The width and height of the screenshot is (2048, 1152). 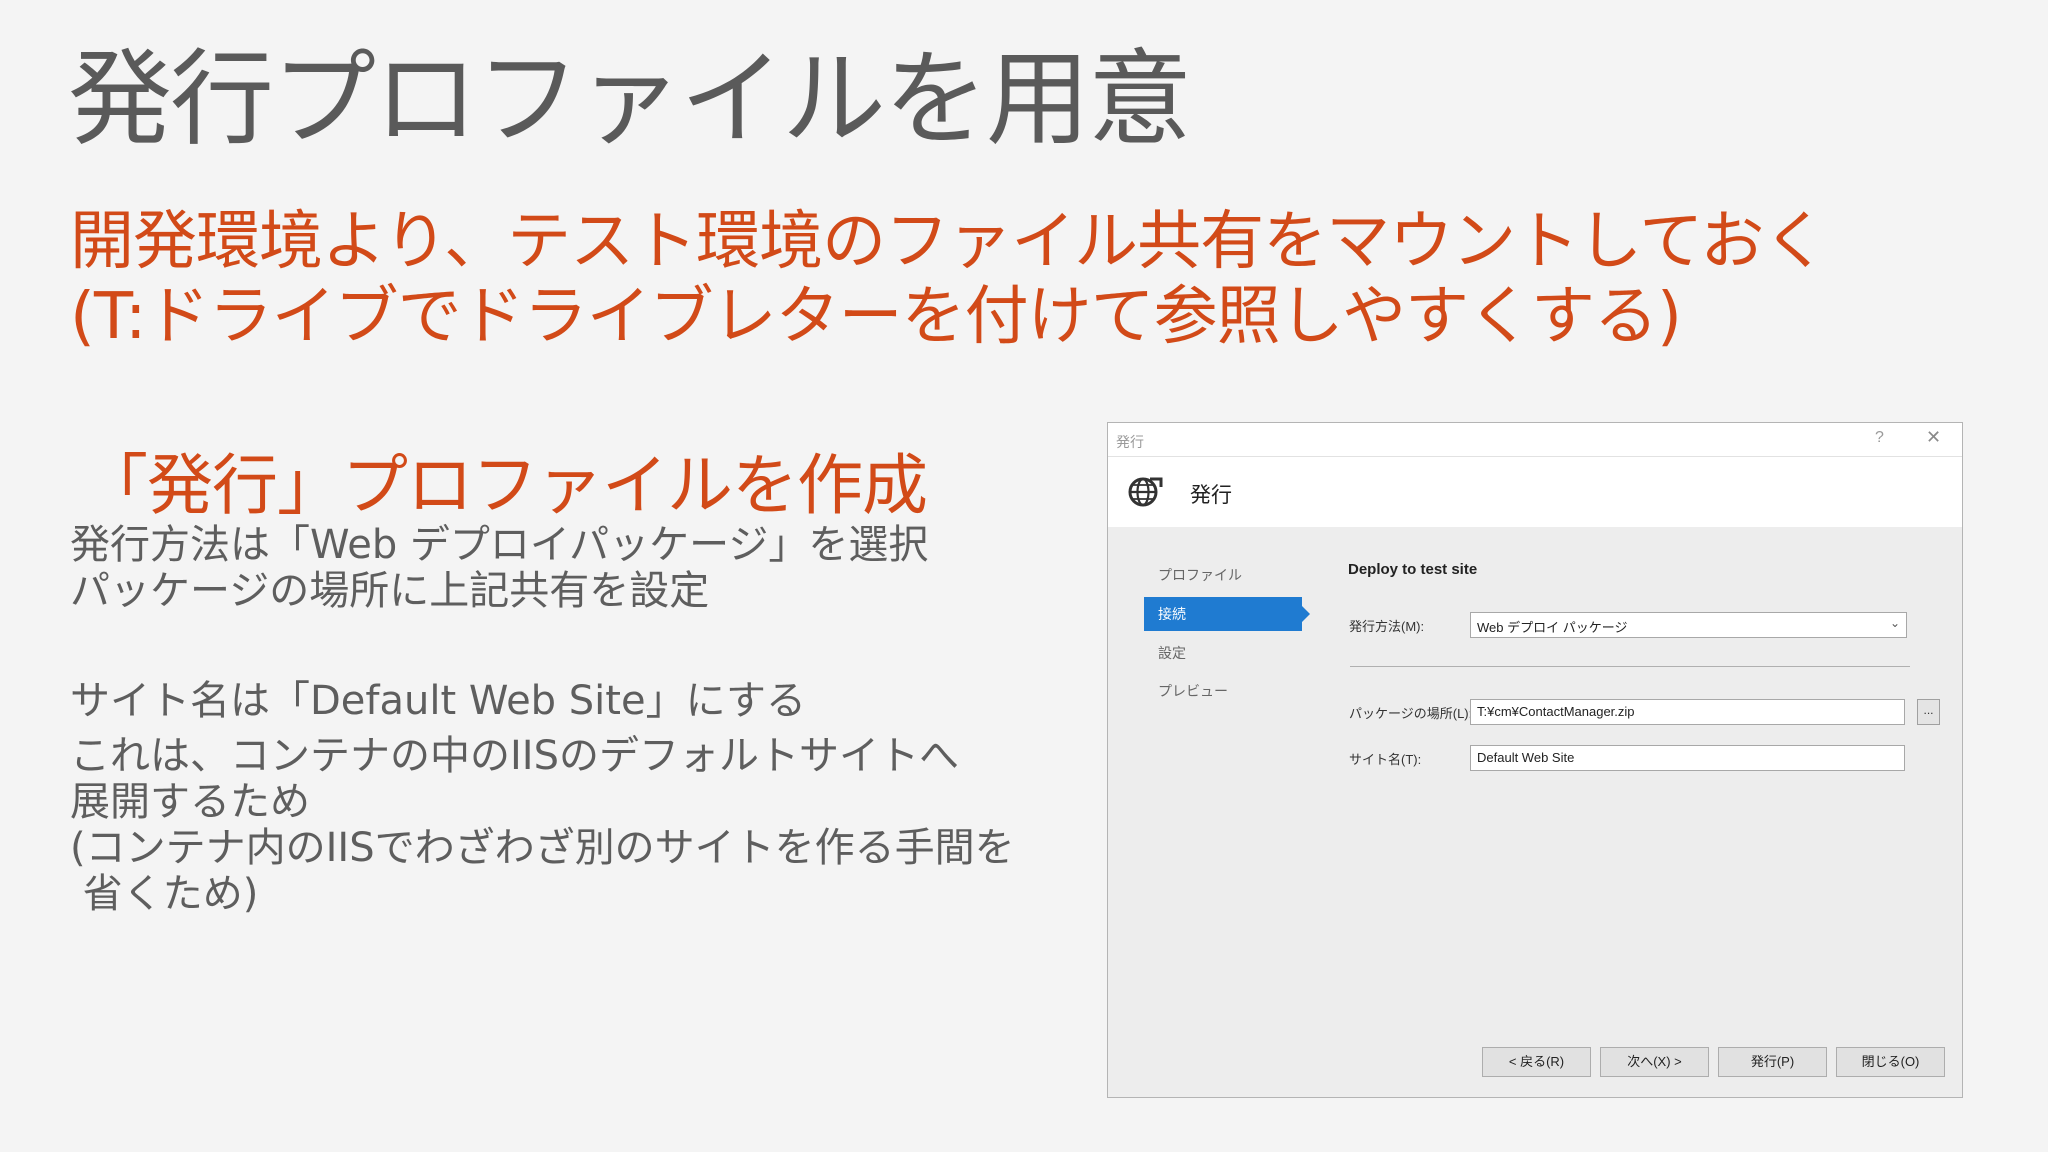 What do you see at coordinates (1630, 666) in the screenshot?
I see `divider` at bounding box center [1630, 666].